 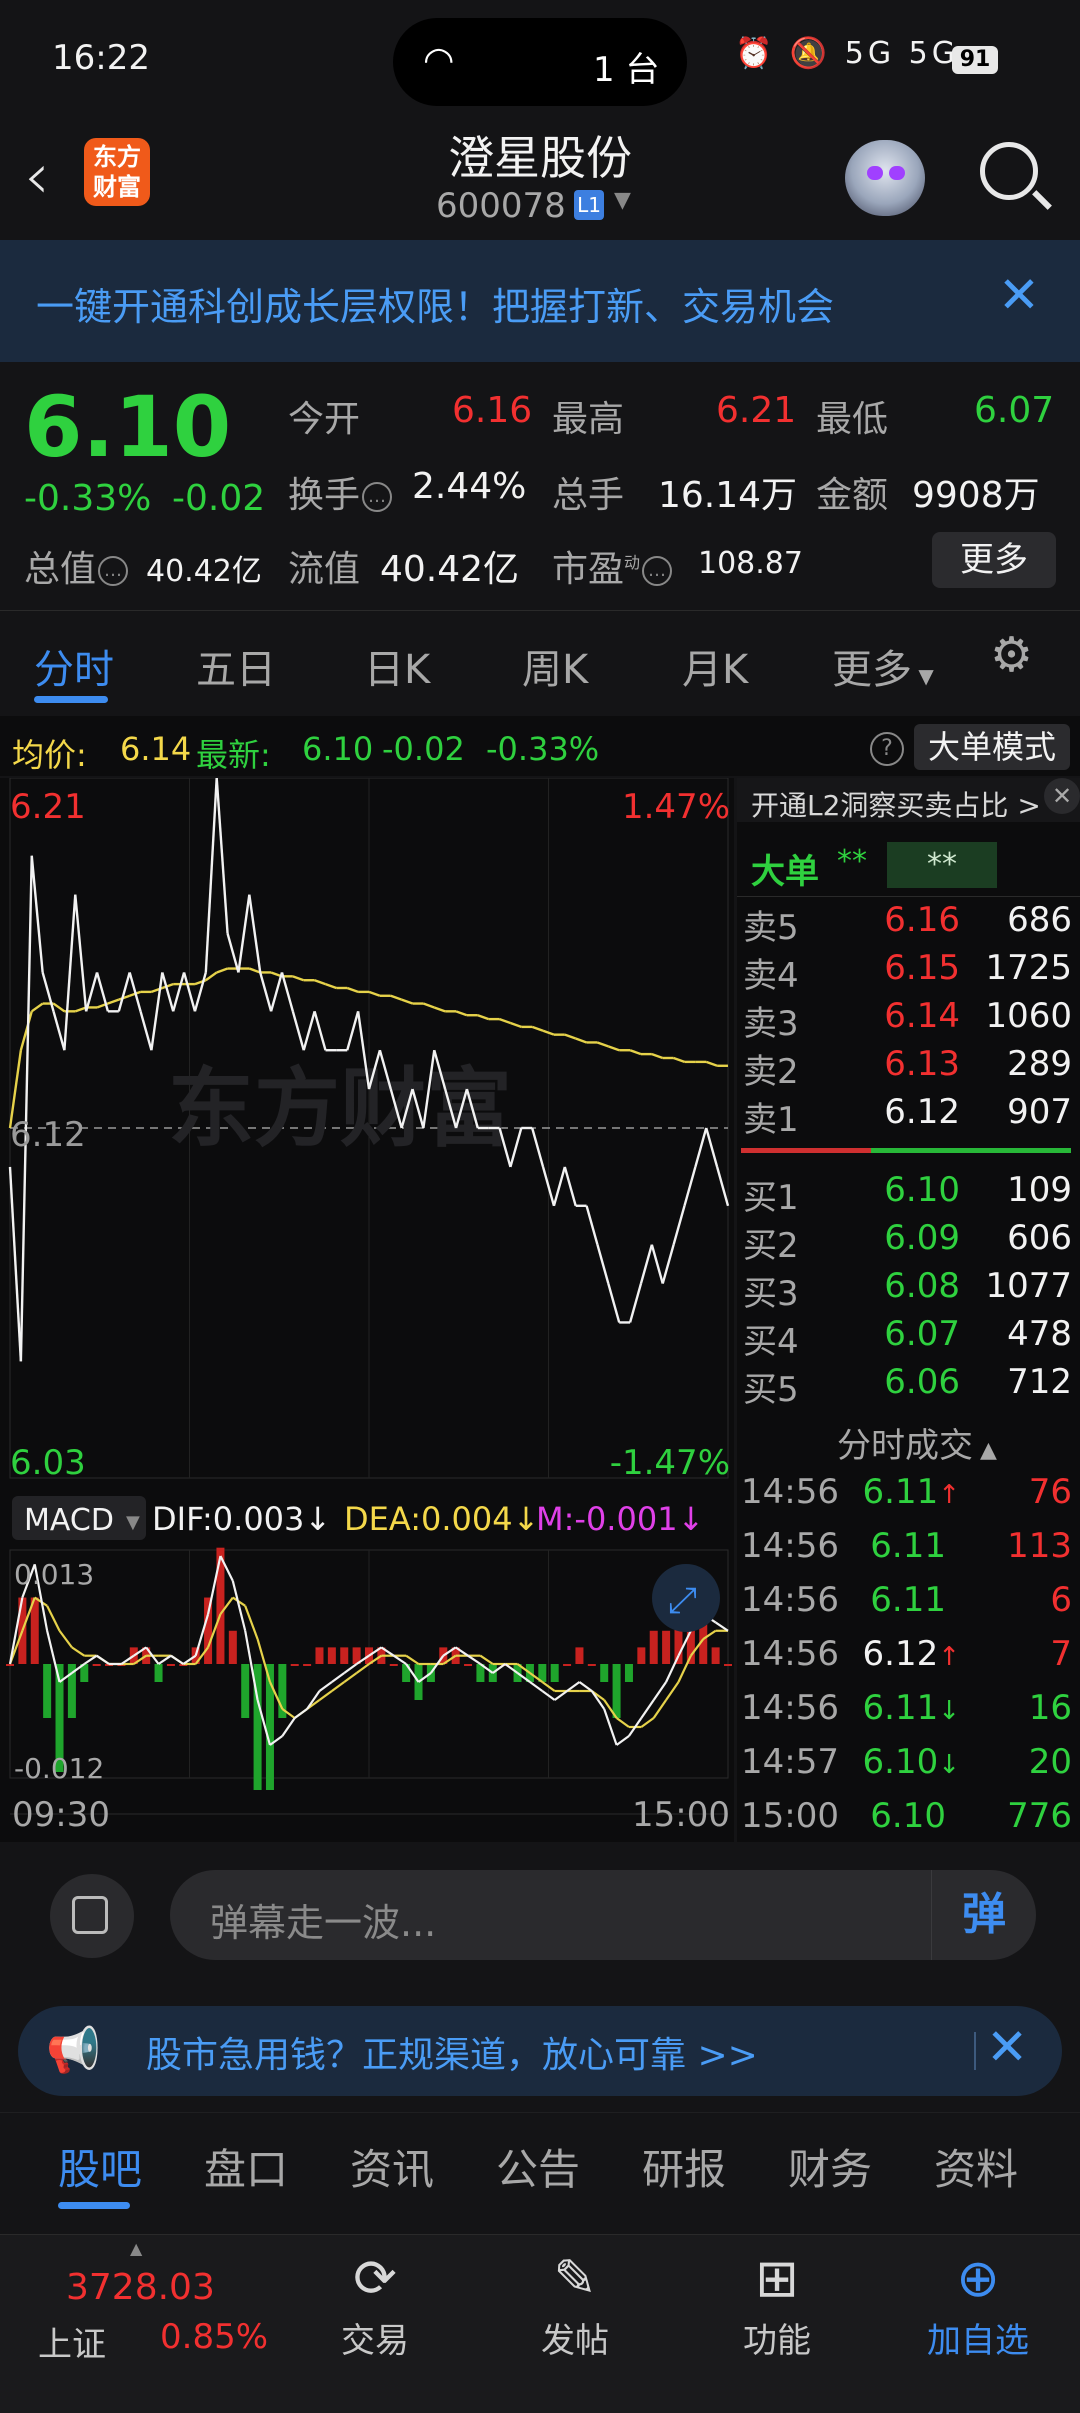 I want to click on change-percent: -0.33%, so click(x=88, y=498).